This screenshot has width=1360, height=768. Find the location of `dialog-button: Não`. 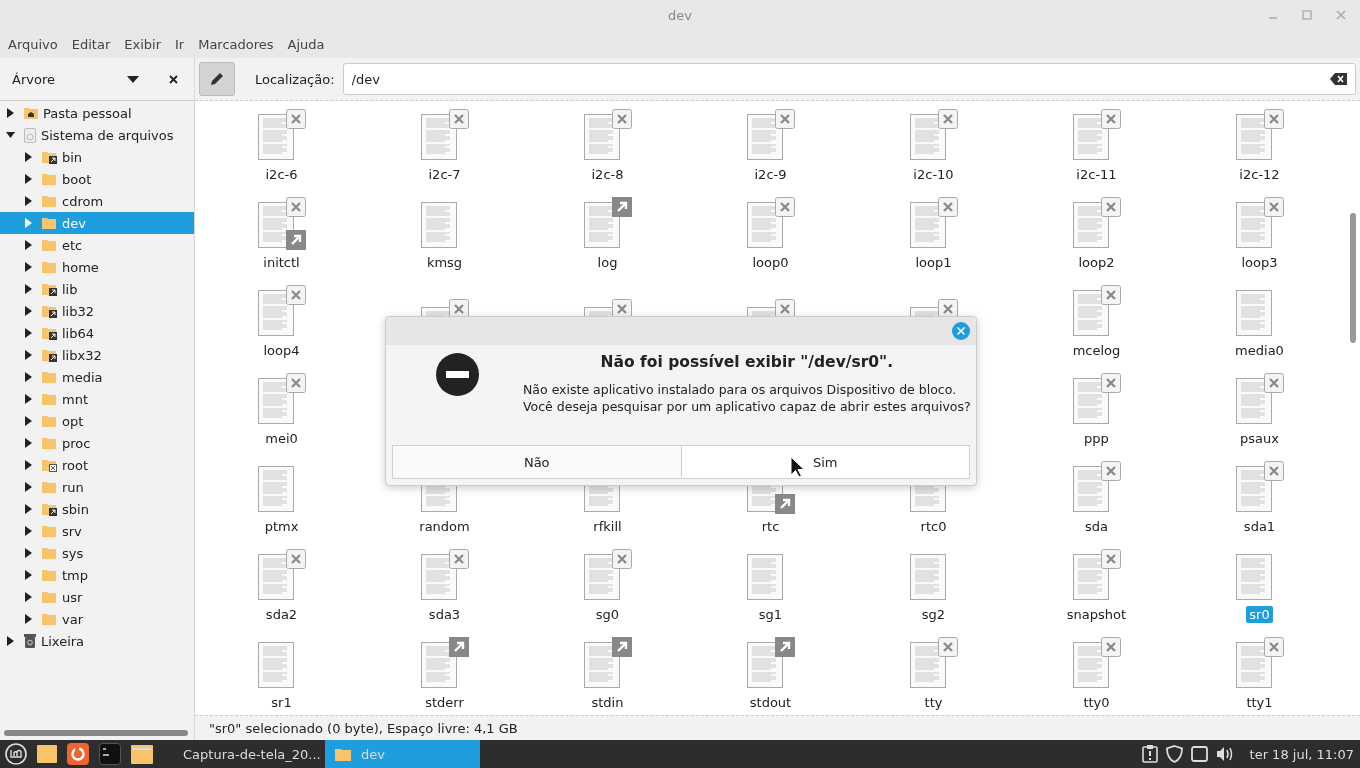

dialog-button: Não is located at coordinates (537, 462).